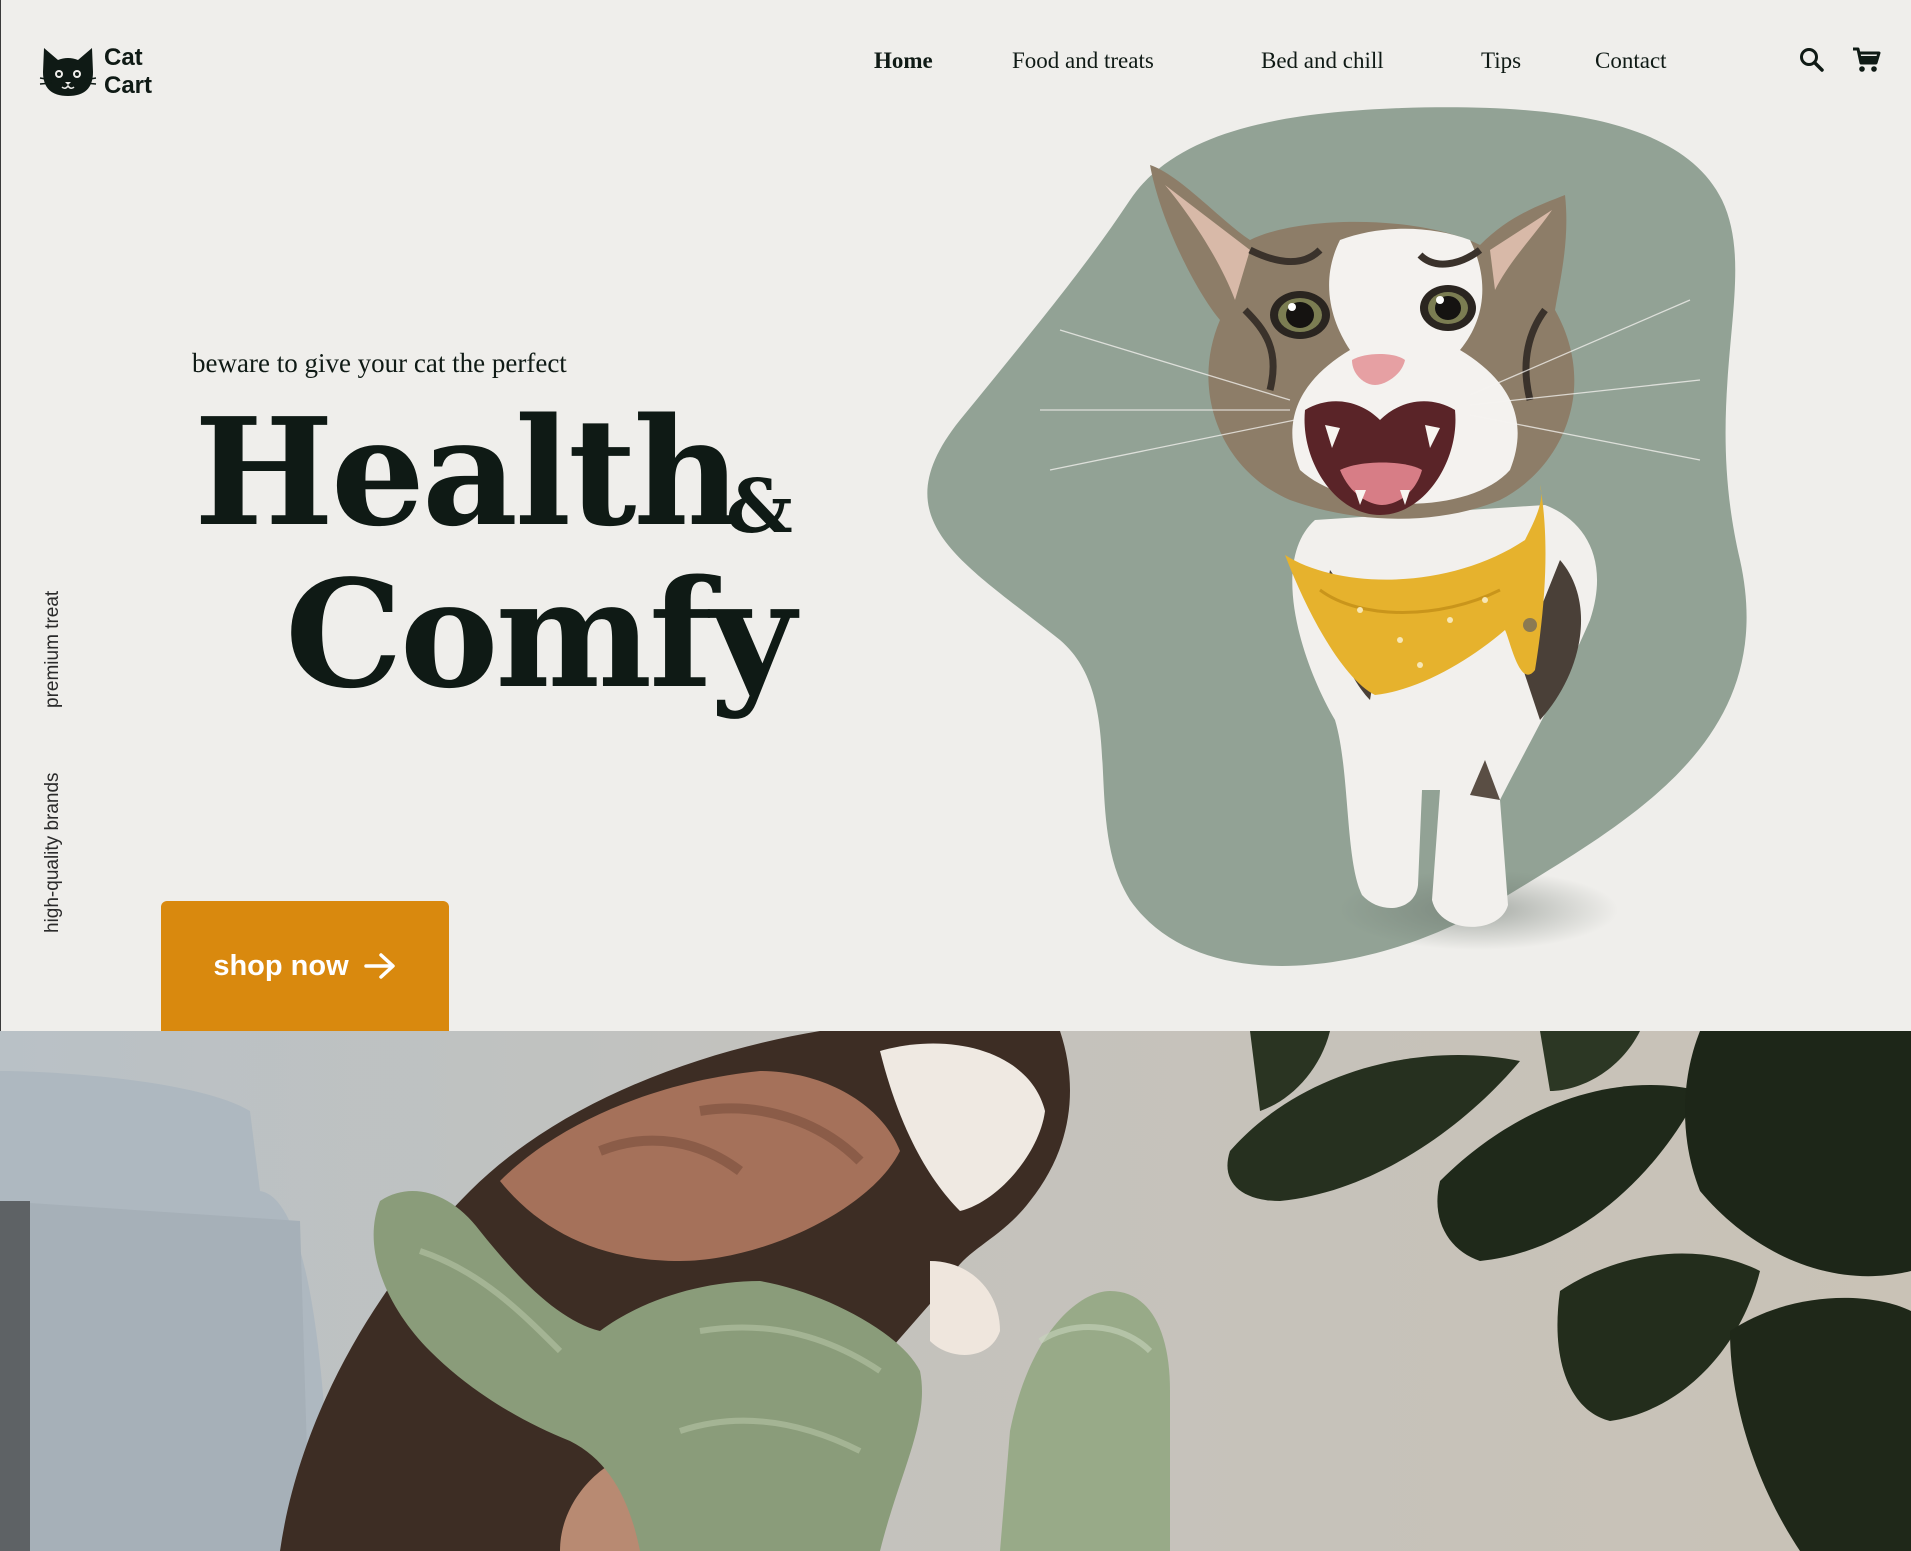  What do you see at coordinates (540, 634) in the screenshot?
I see `hero-headline-comfy: Comfy` at bounding box center [540, 634].